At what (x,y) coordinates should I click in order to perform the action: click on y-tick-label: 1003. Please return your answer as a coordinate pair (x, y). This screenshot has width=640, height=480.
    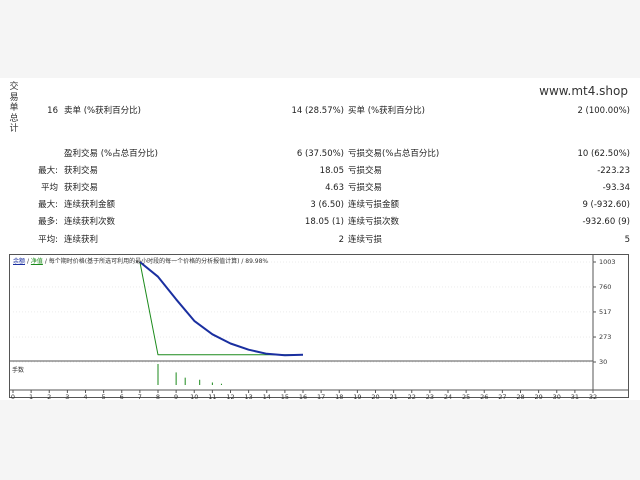
    Looking at the image, I should click on (607, 262).